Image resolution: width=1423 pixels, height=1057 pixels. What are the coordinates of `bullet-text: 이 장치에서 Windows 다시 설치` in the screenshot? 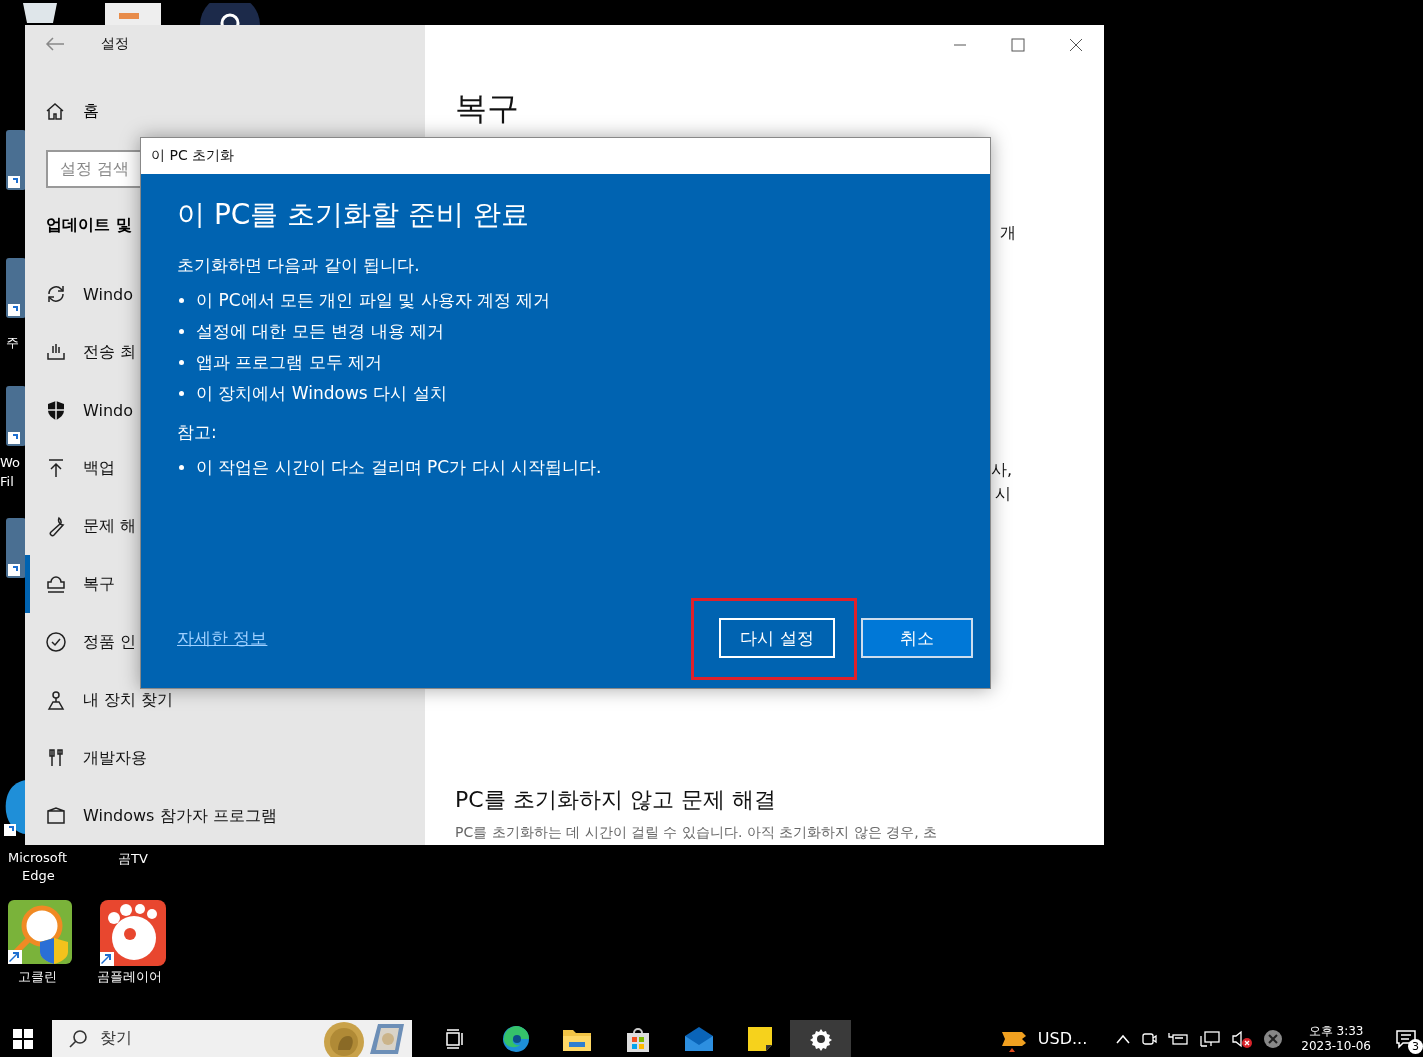 It's located at (321, 393).